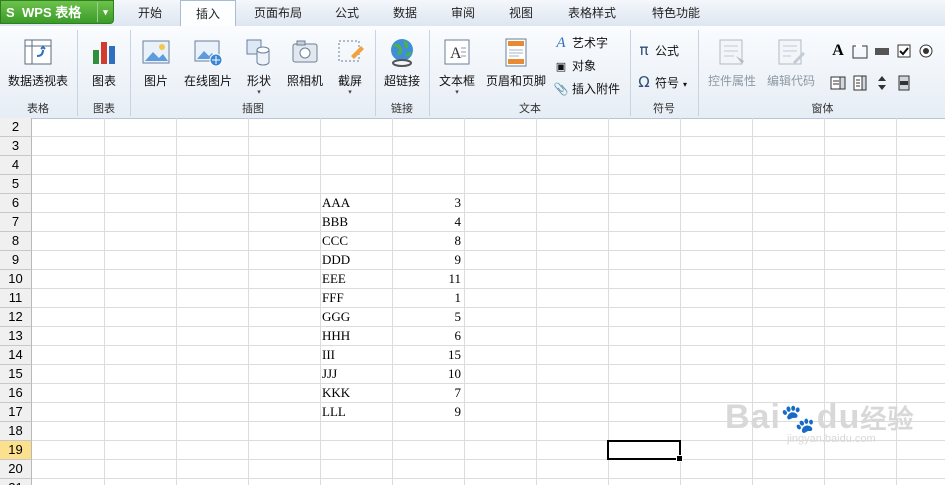 The width and height of the screenshot is (945, 485). Describe the element at coordinates (515, 81) in the screenshot. I see `header-footer-label: 页眉和页脚` at that location.